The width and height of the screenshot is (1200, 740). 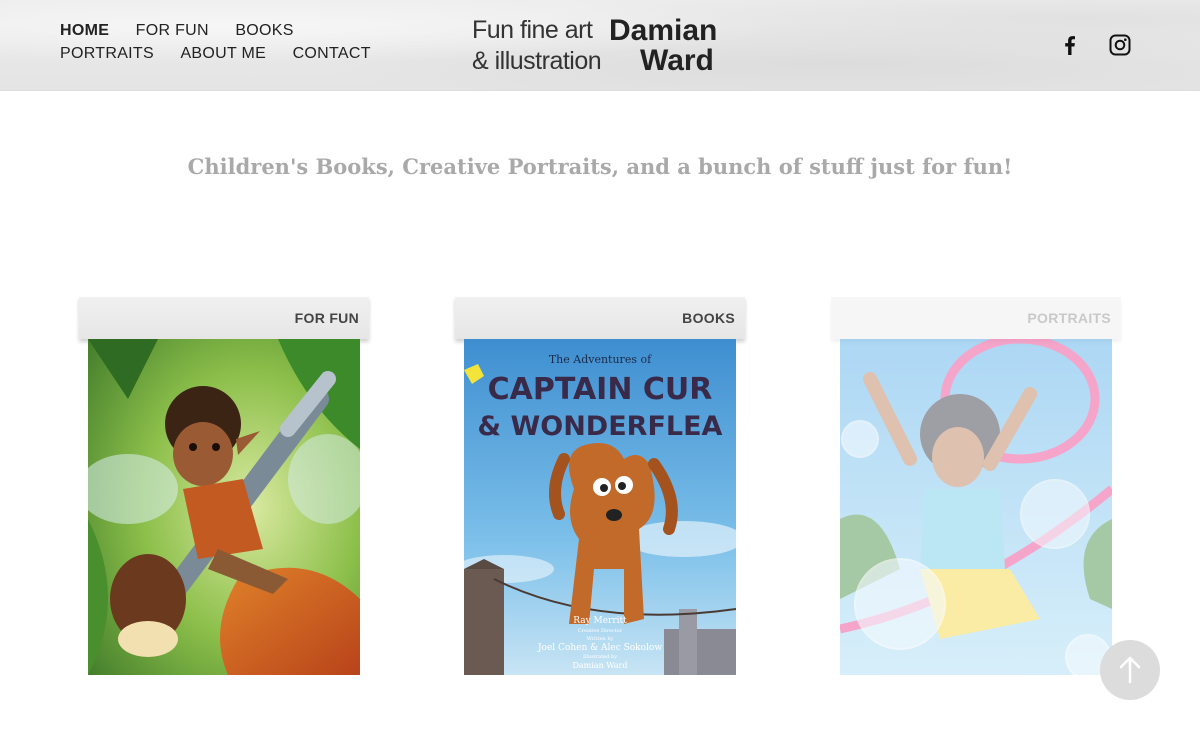 I want to click on logo-text-ward: Ward, so click(x=677, y=60).